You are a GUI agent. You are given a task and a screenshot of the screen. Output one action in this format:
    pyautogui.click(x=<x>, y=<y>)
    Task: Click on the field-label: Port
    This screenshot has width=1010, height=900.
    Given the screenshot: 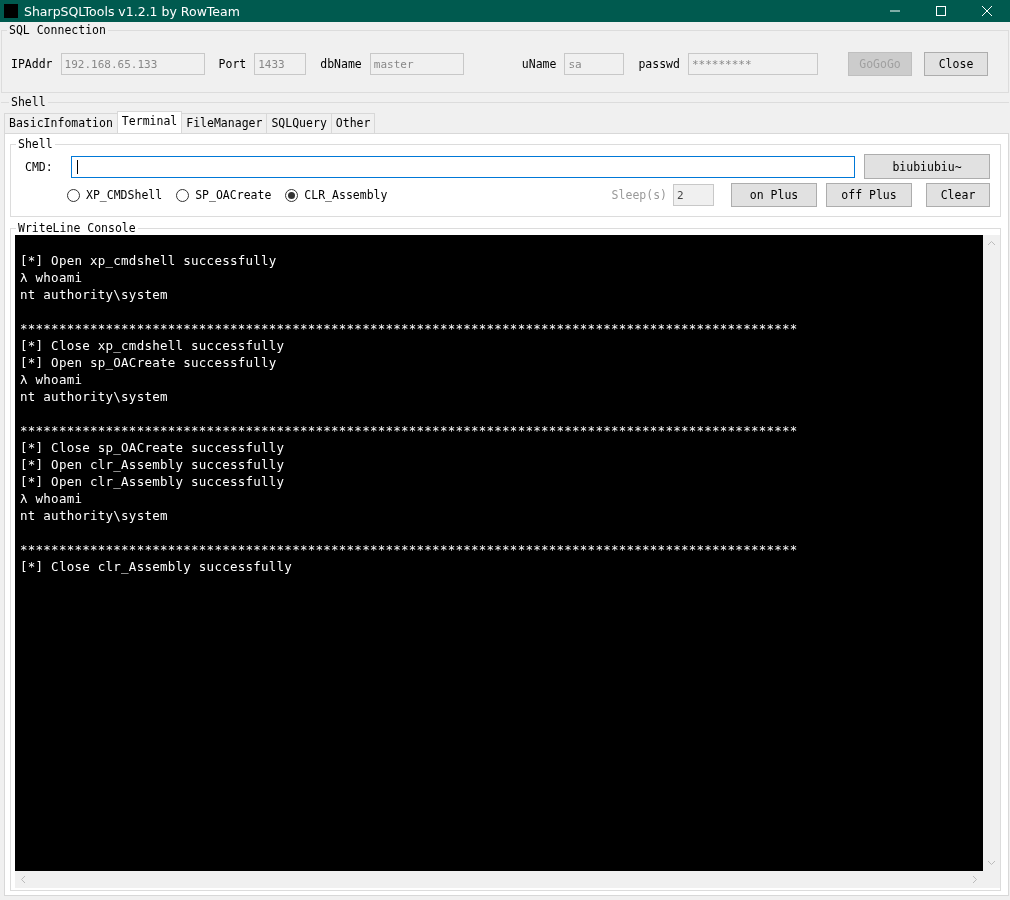 What is the action you would take?
    pyautogui.click(x=232, y=64)
    